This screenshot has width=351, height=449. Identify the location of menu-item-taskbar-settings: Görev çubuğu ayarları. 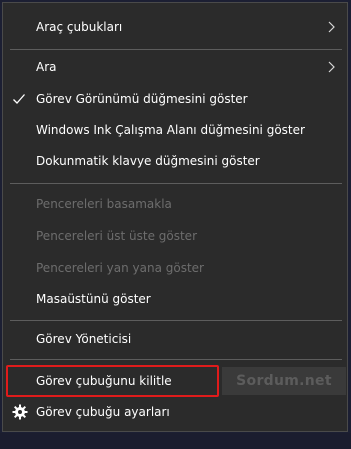
(175, 412).